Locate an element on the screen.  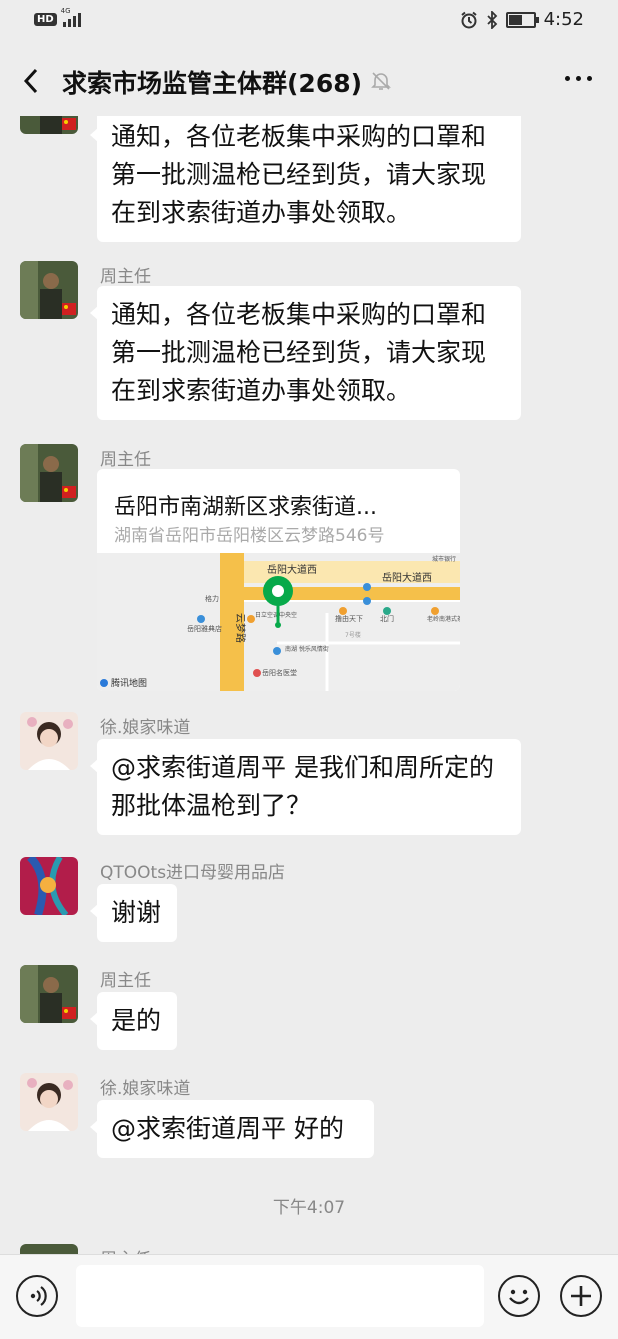
svg-text: 岳阳名医堂 is located at coordinates (279, 672).